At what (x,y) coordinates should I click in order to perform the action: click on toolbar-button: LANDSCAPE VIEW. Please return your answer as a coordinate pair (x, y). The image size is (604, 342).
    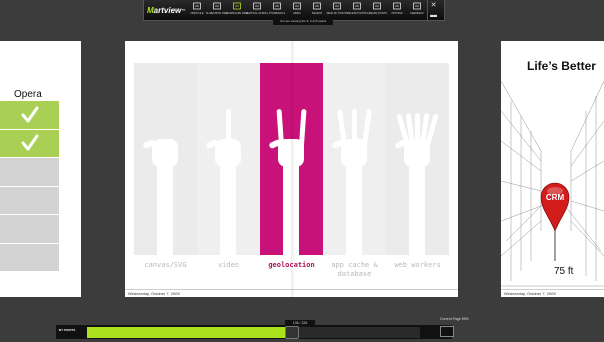
    Looking at the image, I should click on (237, 10).